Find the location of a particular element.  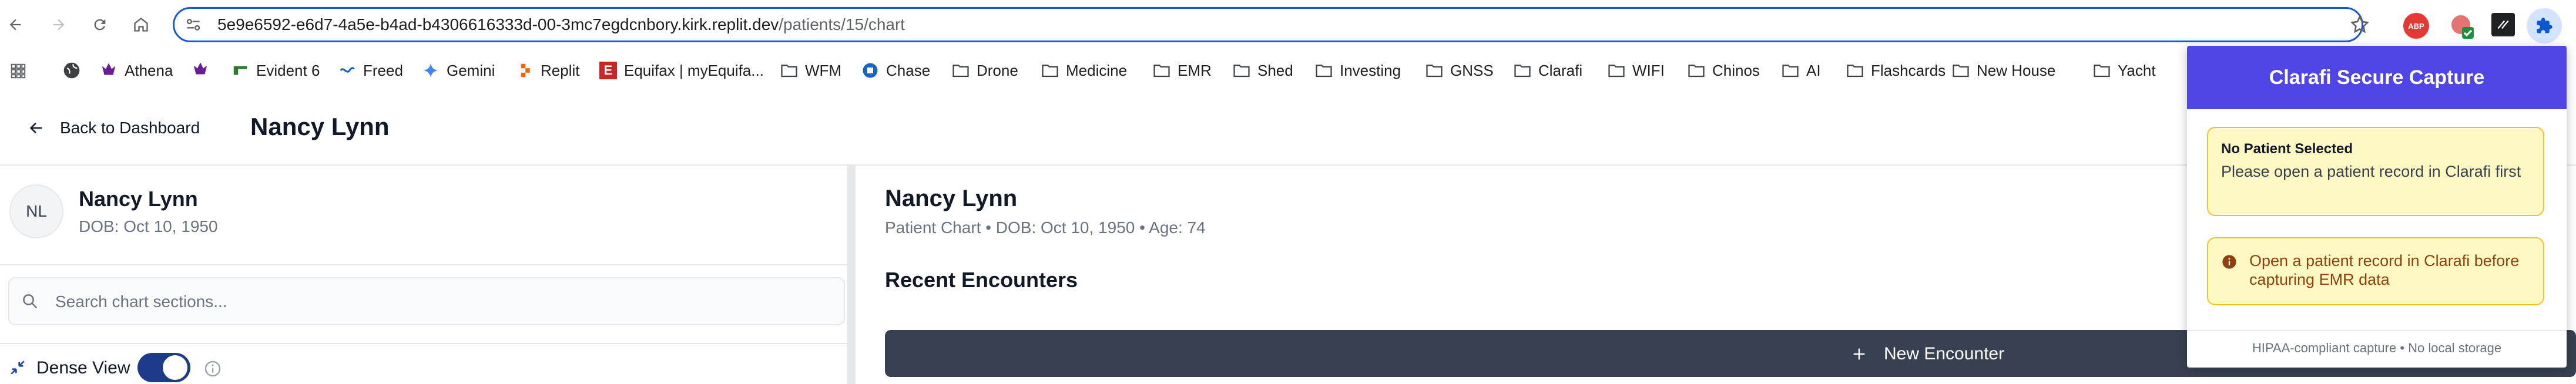

equifax-icon: E is located at coordinates (608, 70).